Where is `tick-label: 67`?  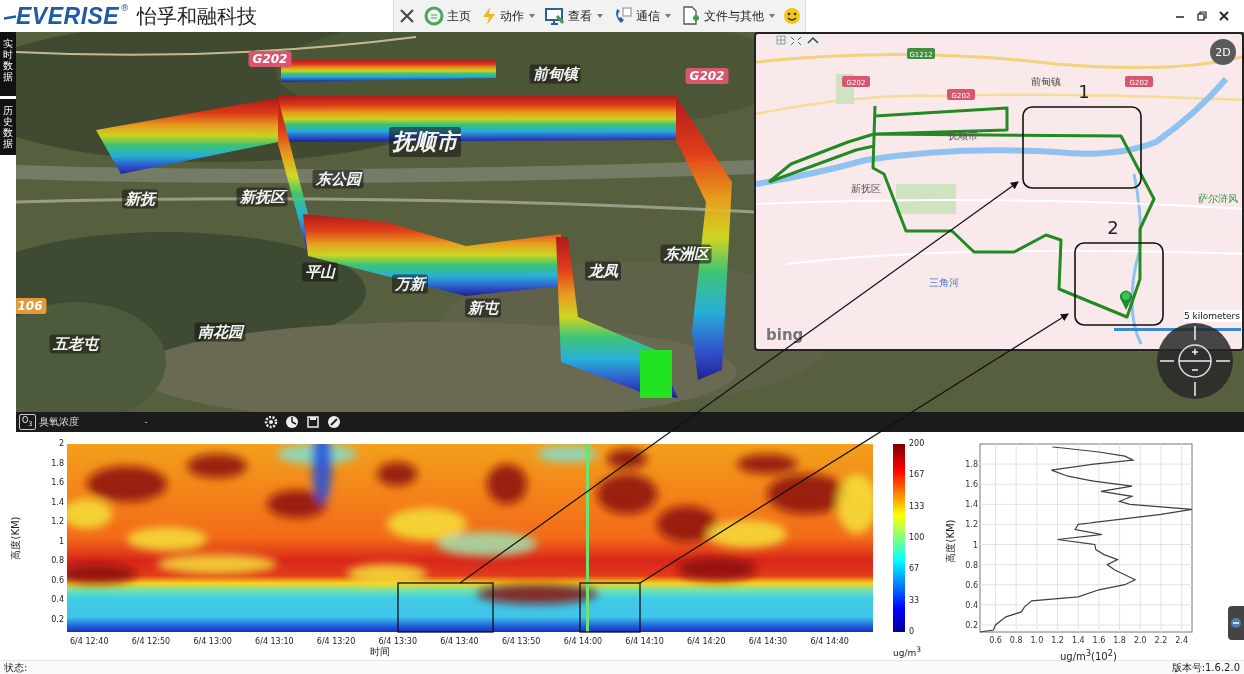 tick-label: 67 is located at coordinates (915, 569).